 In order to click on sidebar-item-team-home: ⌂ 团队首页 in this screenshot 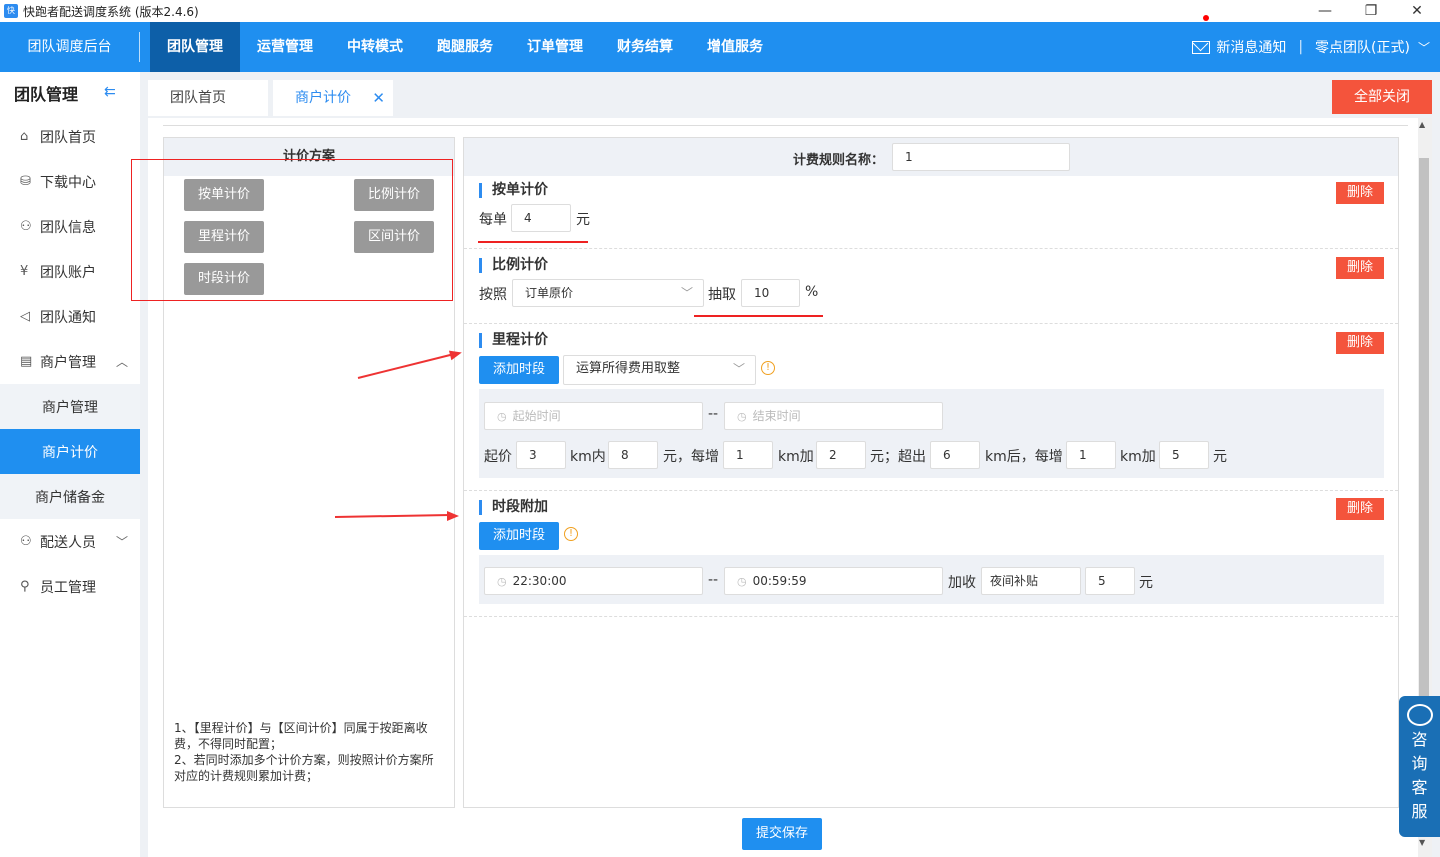, I will do `click(70, 136)`.